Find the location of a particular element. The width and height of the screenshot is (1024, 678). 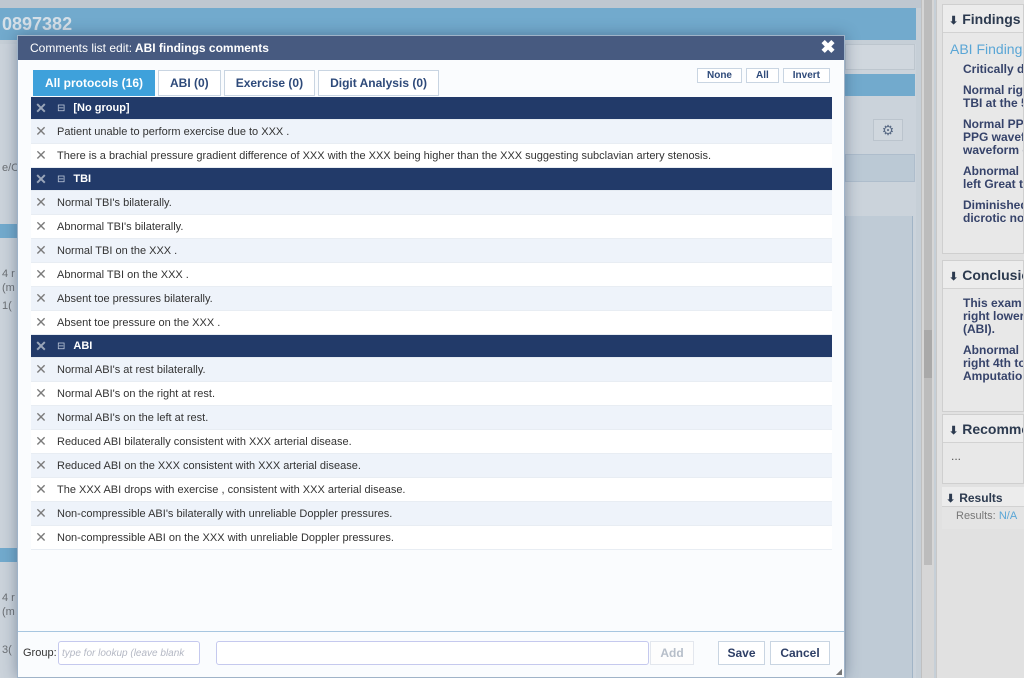

selection-buttons: None All Invert is located at coordinates (763, 75).